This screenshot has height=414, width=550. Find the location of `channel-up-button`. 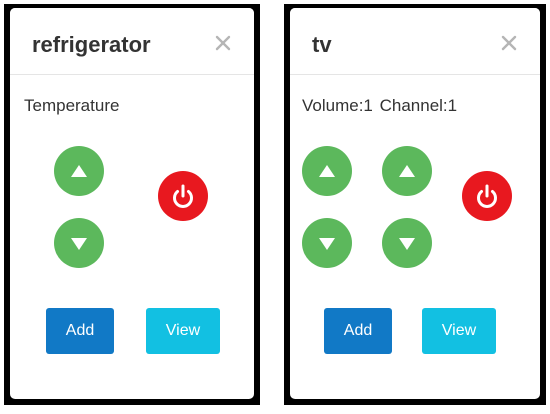

channel-up-button is located at coordinates (407, 171).